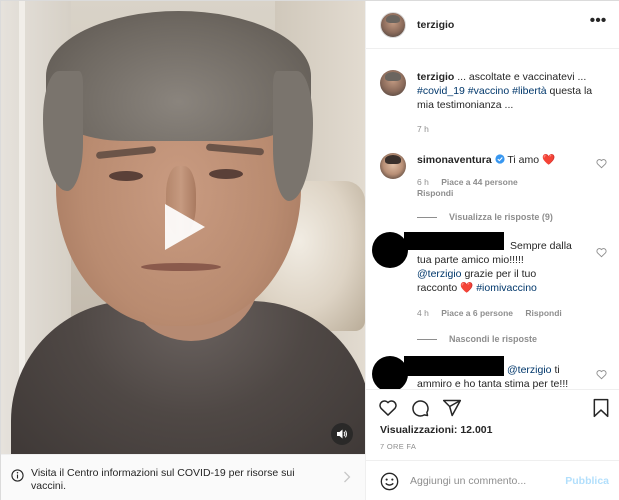  I want to click on comment-meta: 4 h Piace a 6 persone Rispondi, so click(494, 313).